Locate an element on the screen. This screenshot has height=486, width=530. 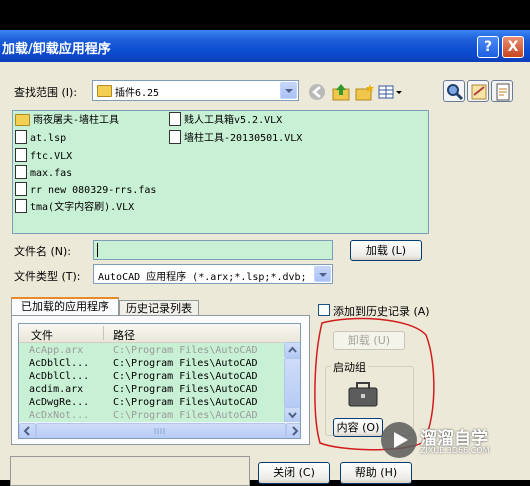
vertical-scrollbar is located at coordinates (292, 382).